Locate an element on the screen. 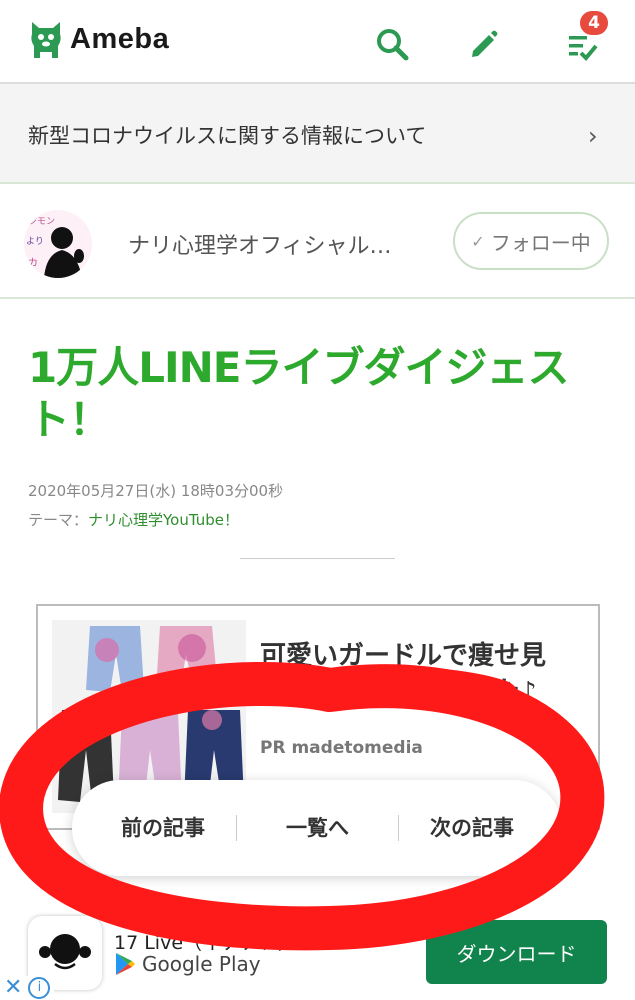 Image resolution: width=635 pixels, height=1000 pixels. svg-text: より is located at coordinates (35, 241).